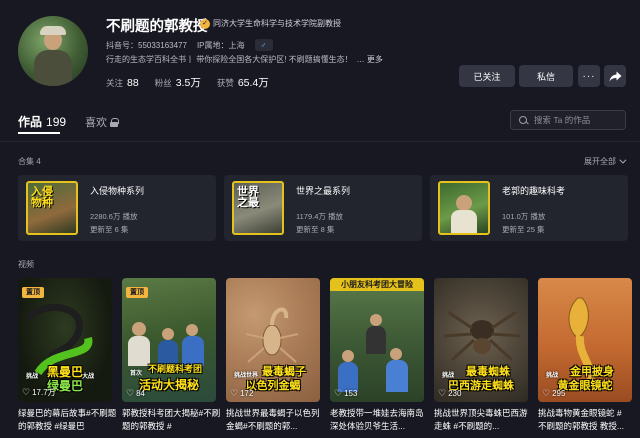  Describe the element at coordinates (277, 23) in the screenshot. I see `verify-text: 同济大学生命科学与技术学院副教授` at that location.